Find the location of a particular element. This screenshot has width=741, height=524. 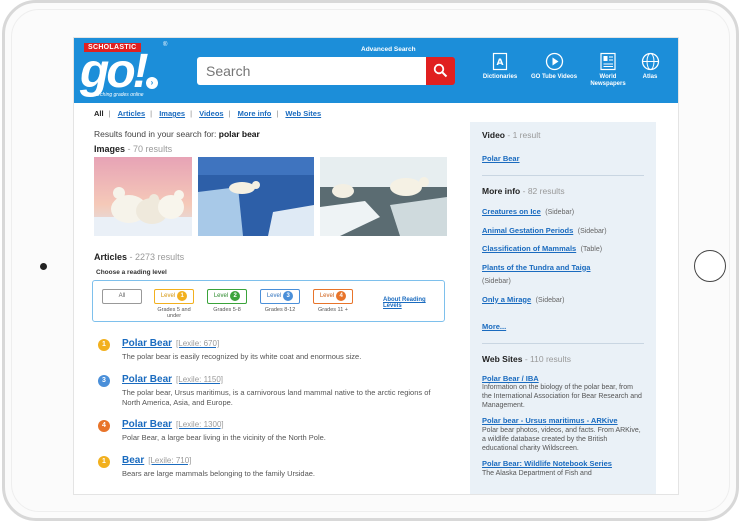

more-info-heading-label: More info is located at coordinates (501, 191).